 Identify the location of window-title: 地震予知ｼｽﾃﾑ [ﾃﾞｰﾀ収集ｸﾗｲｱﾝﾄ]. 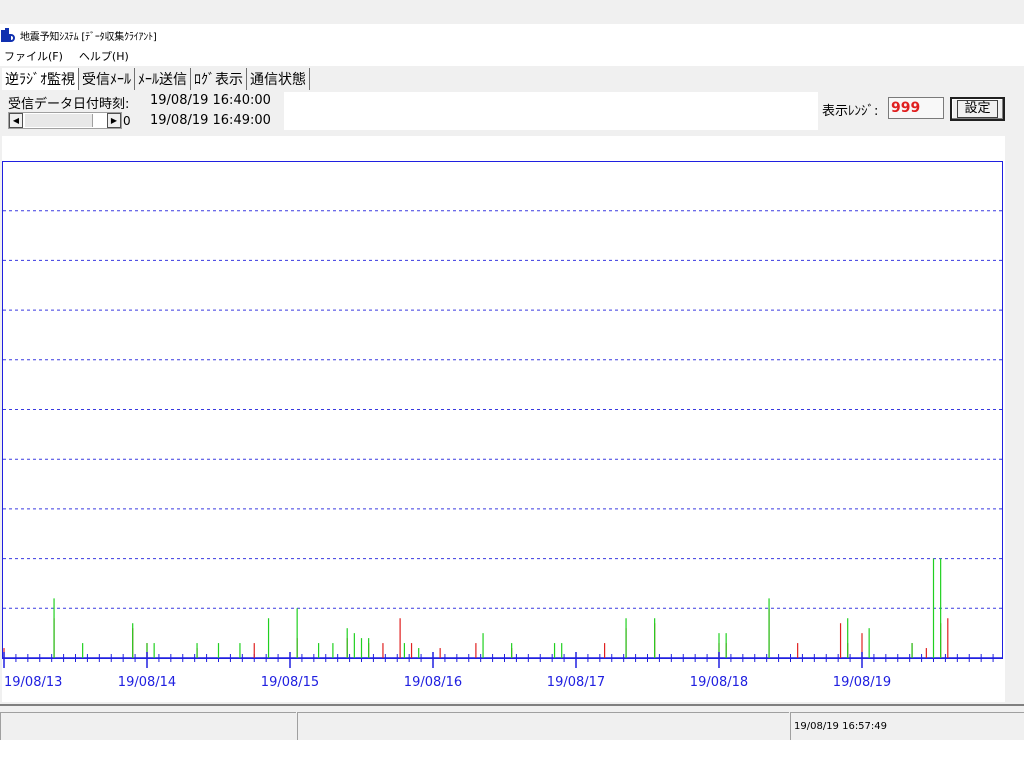
(88, 37).